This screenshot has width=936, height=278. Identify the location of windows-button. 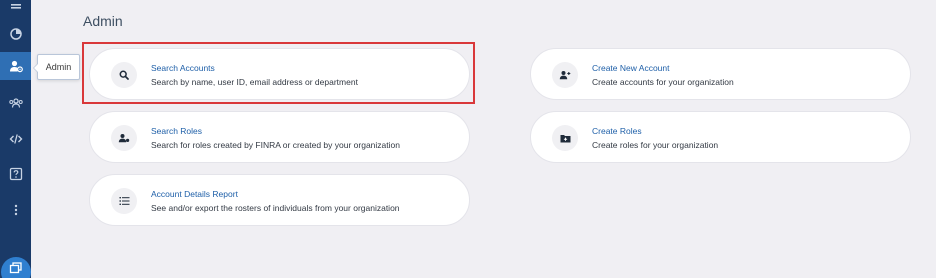
(16, 267).